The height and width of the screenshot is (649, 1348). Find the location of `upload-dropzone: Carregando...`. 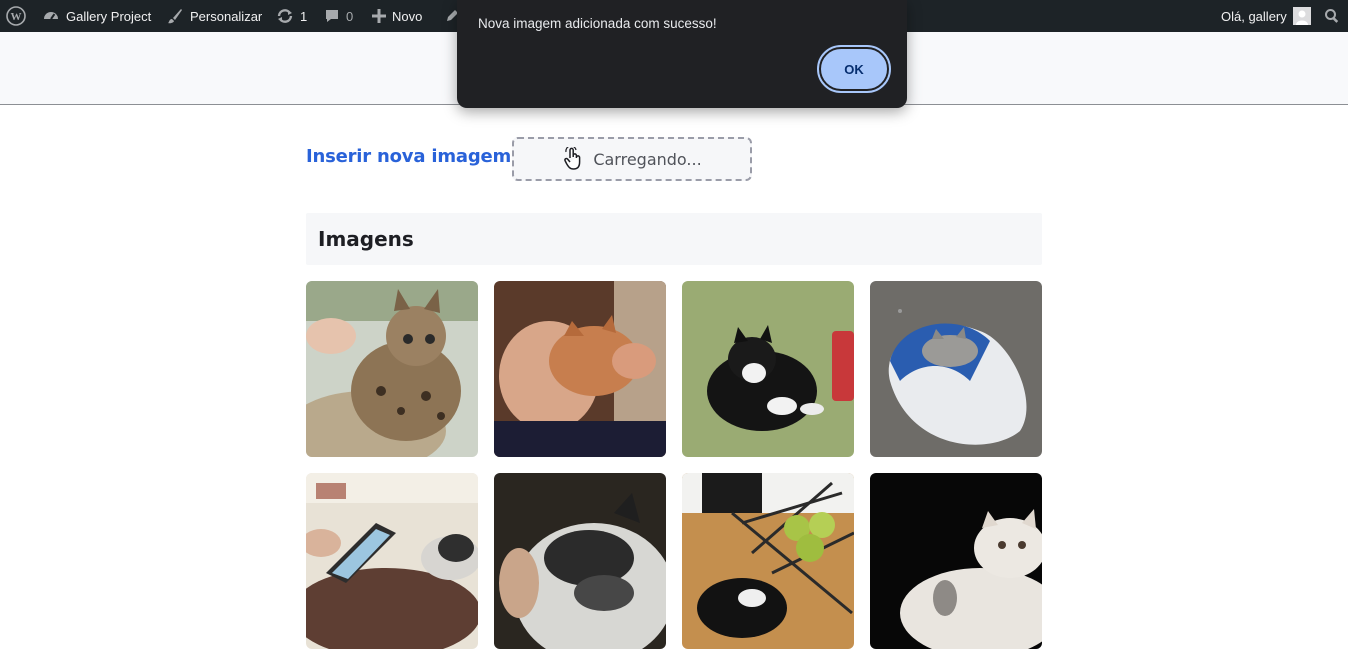

upload-dropzone: Carregando... is located at coordinates (632, 159).